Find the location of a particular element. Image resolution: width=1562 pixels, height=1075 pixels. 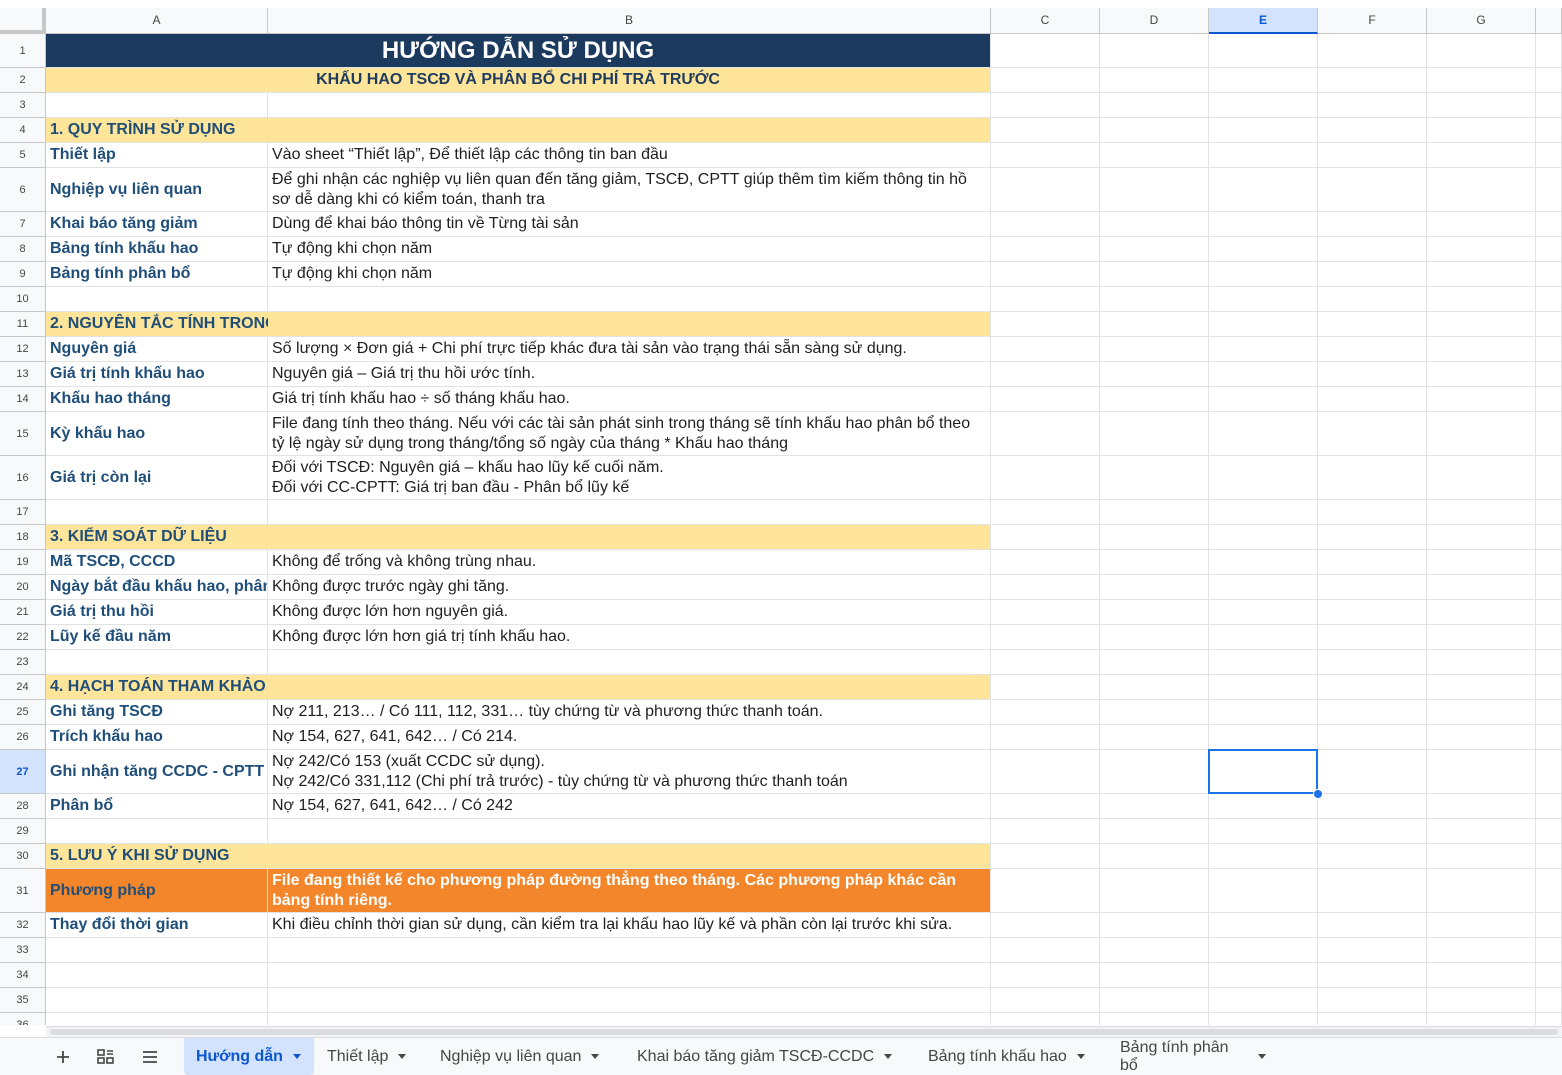

label-cell: Lũy kế đầu năm is located at coordinates (157, 637).